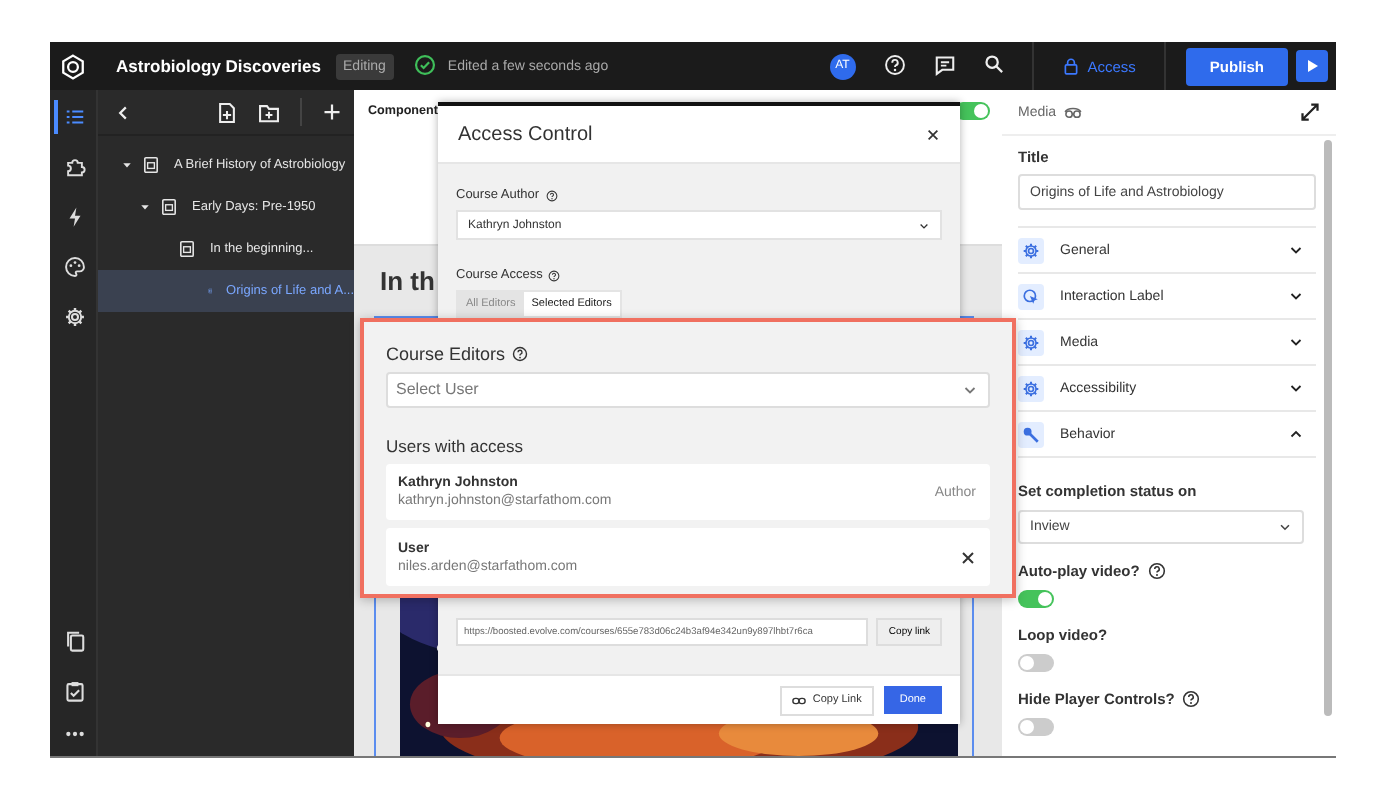 The height and width of the screenshot is (810, 1400). I want to click on glasses-icon, so click(1073, 112).